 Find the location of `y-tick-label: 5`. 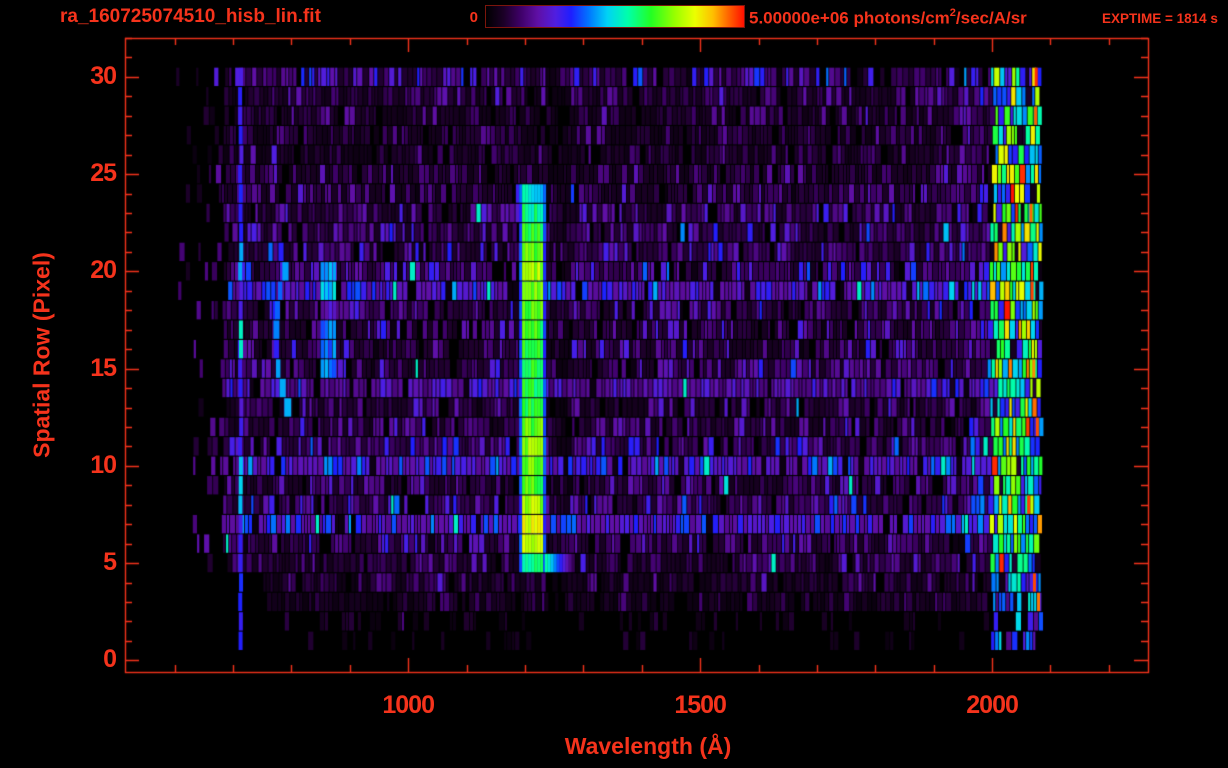

y-tick-label: 5 is located at coordinates (110, 562).